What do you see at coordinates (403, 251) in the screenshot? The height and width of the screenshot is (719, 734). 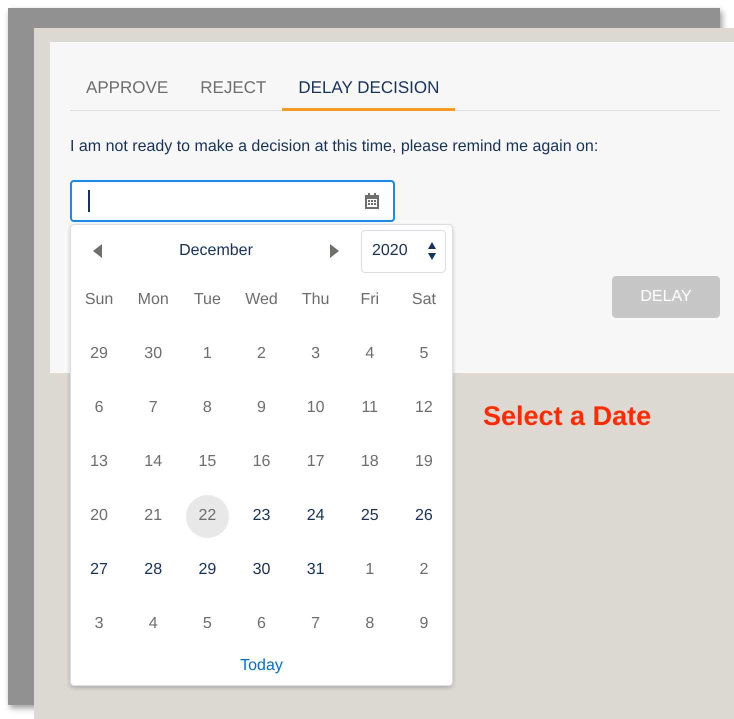 I see `year-select: 2020` at bounding box center [403, 251].